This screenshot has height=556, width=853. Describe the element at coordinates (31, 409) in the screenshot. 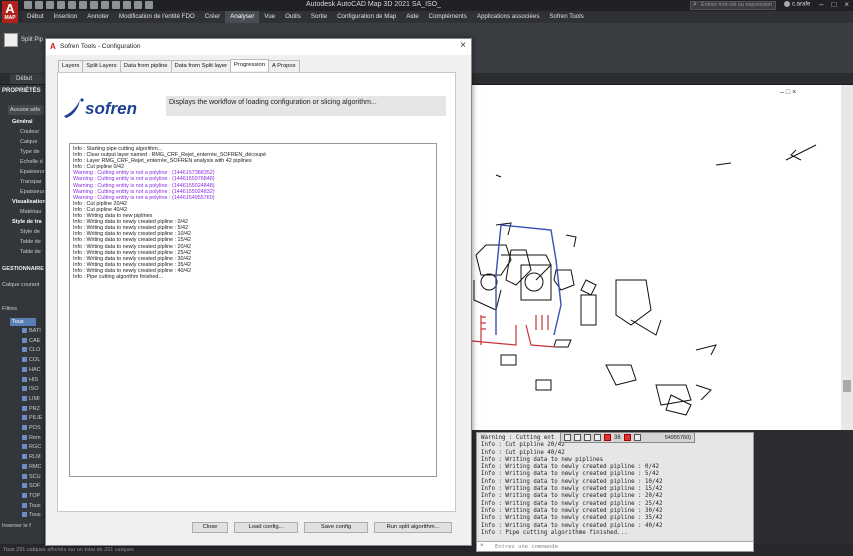

I see `layer-item: PRZ` at that location.